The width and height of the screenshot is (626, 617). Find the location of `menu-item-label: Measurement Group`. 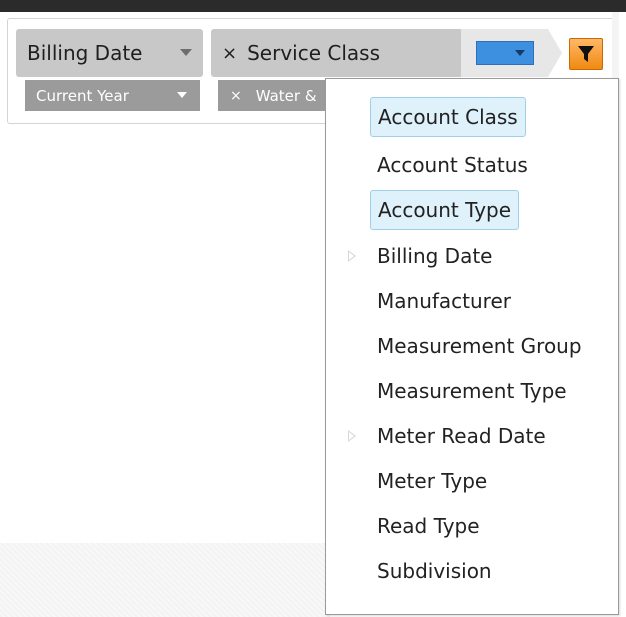

menu-item-label: Measurement Group is located at coordinates (479, 346).